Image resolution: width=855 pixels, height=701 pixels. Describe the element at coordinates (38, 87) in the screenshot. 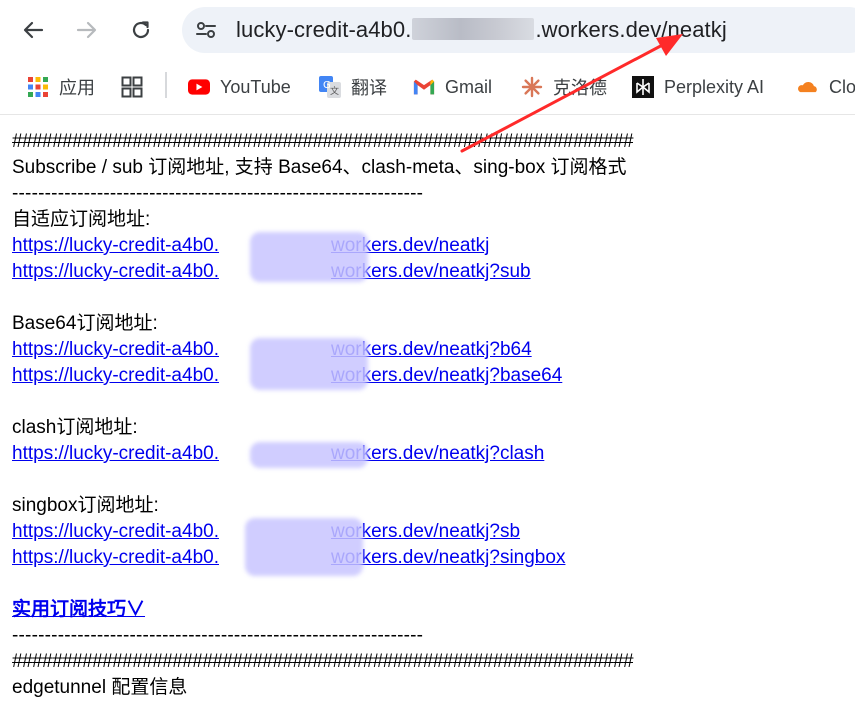

I see `apps-grid-icon` at that location.